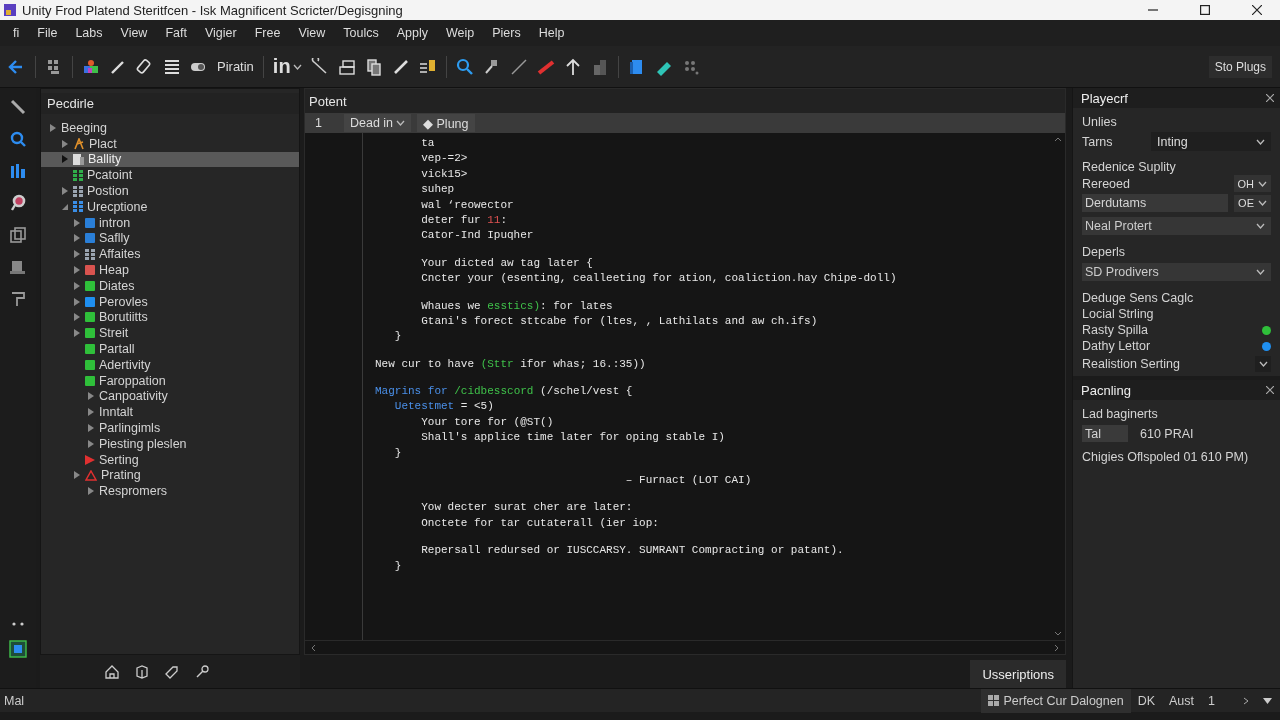 The height and width of the screenshot is (720, 1280). Describe the element at coordinates (1211, 141) in the screenshot. I see `select-field: Inting` at that location.